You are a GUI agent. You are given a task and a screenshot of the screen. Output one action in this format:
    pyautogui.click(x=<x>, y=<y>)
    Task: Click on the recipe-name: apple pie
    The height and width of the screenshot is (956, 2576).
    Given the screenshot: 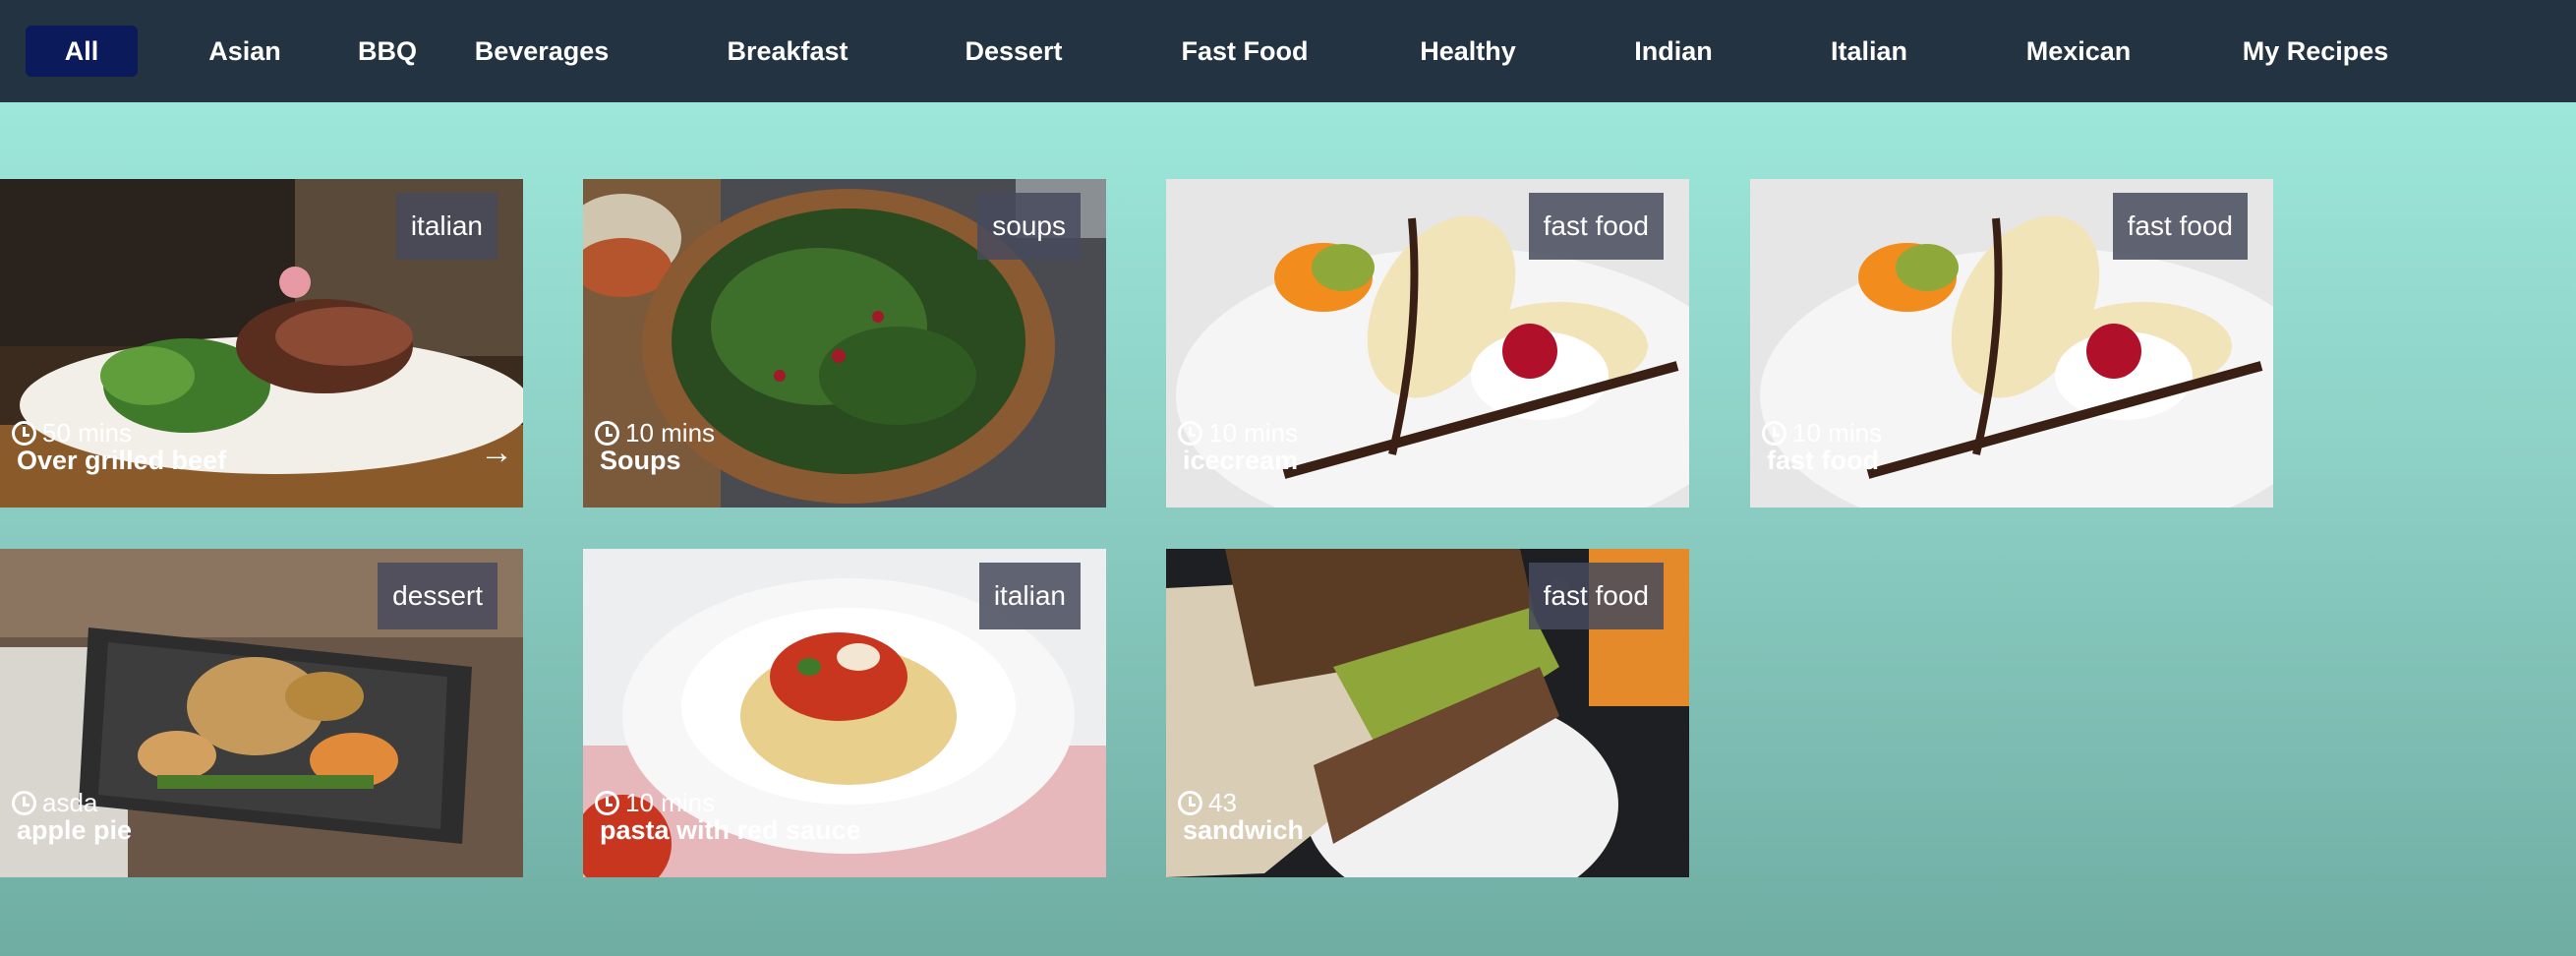 What is the action you would take?
    pyautogui.click(x=75, y=830)
    